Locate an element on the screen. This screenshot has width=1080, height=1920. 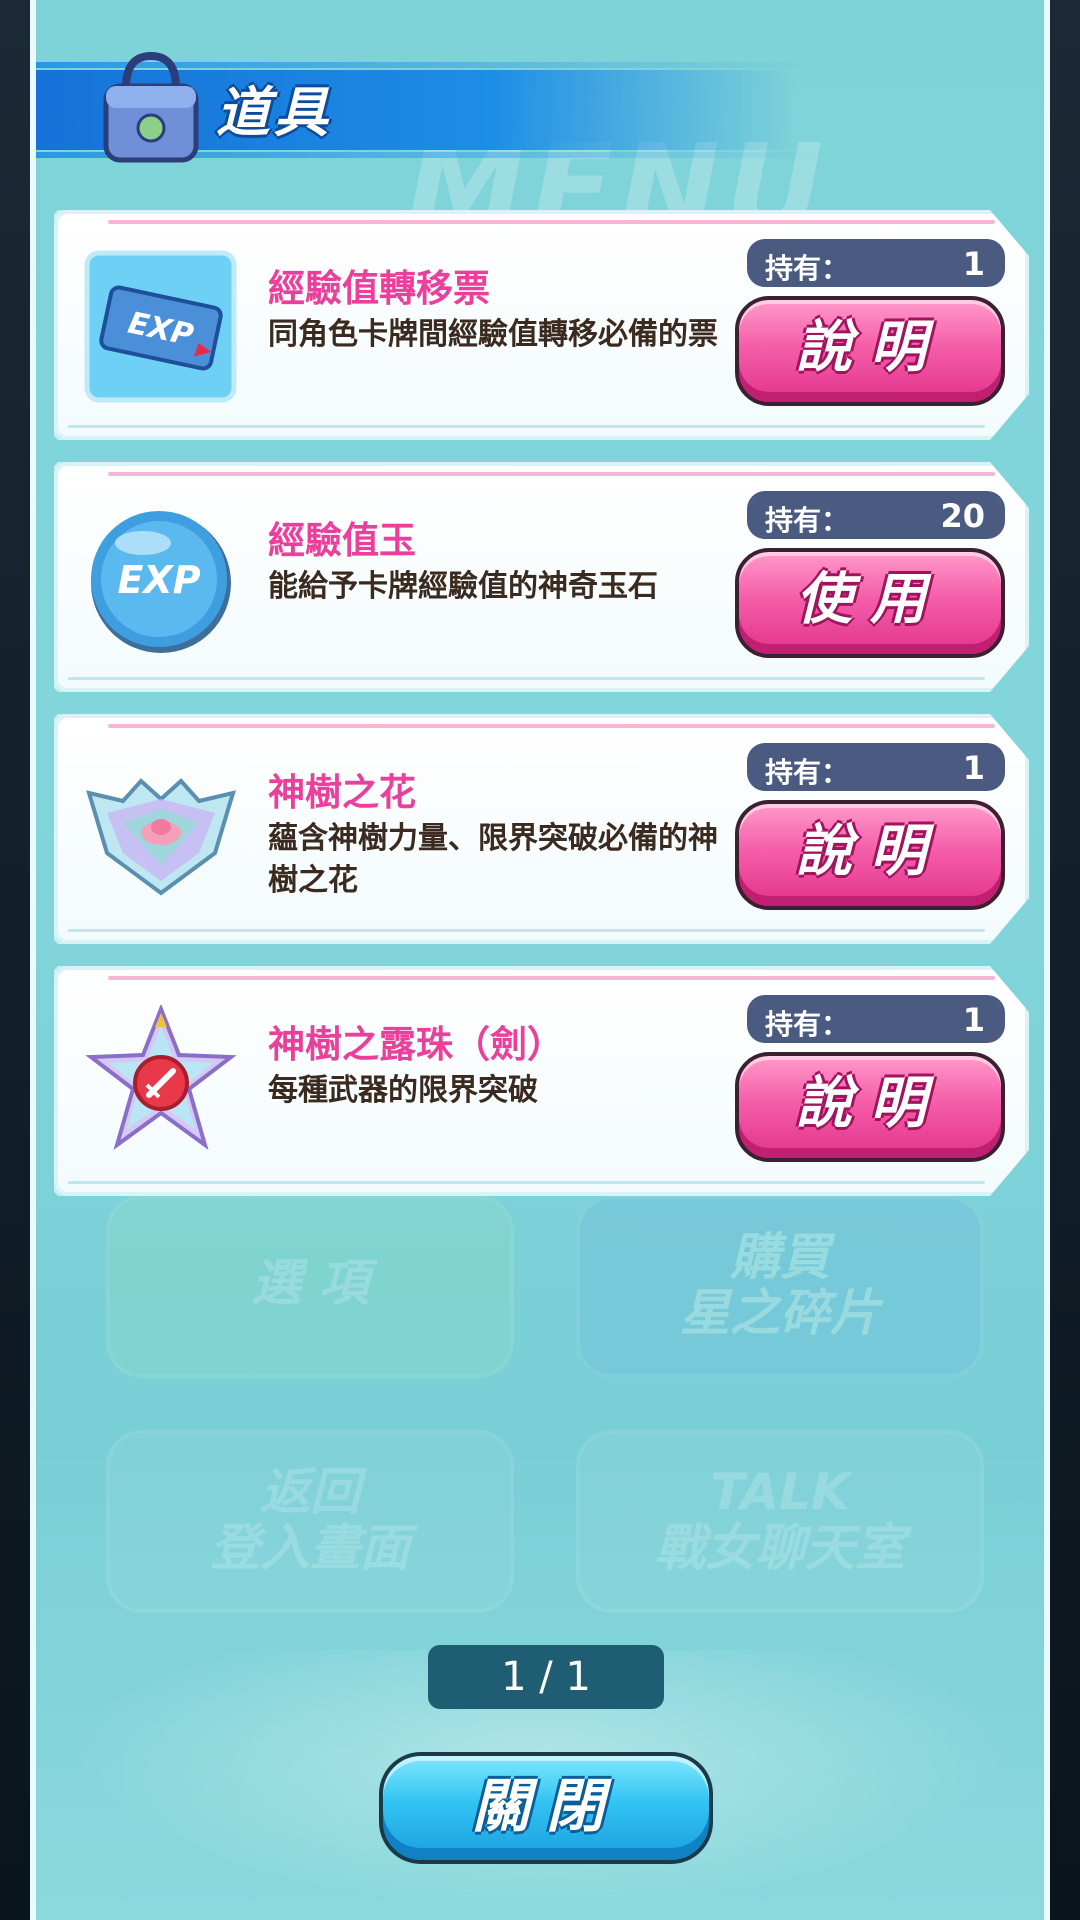
item-description: 蘊含神樹力量、限界突破必備的神樹之花 is located at coordinates (493, 859).